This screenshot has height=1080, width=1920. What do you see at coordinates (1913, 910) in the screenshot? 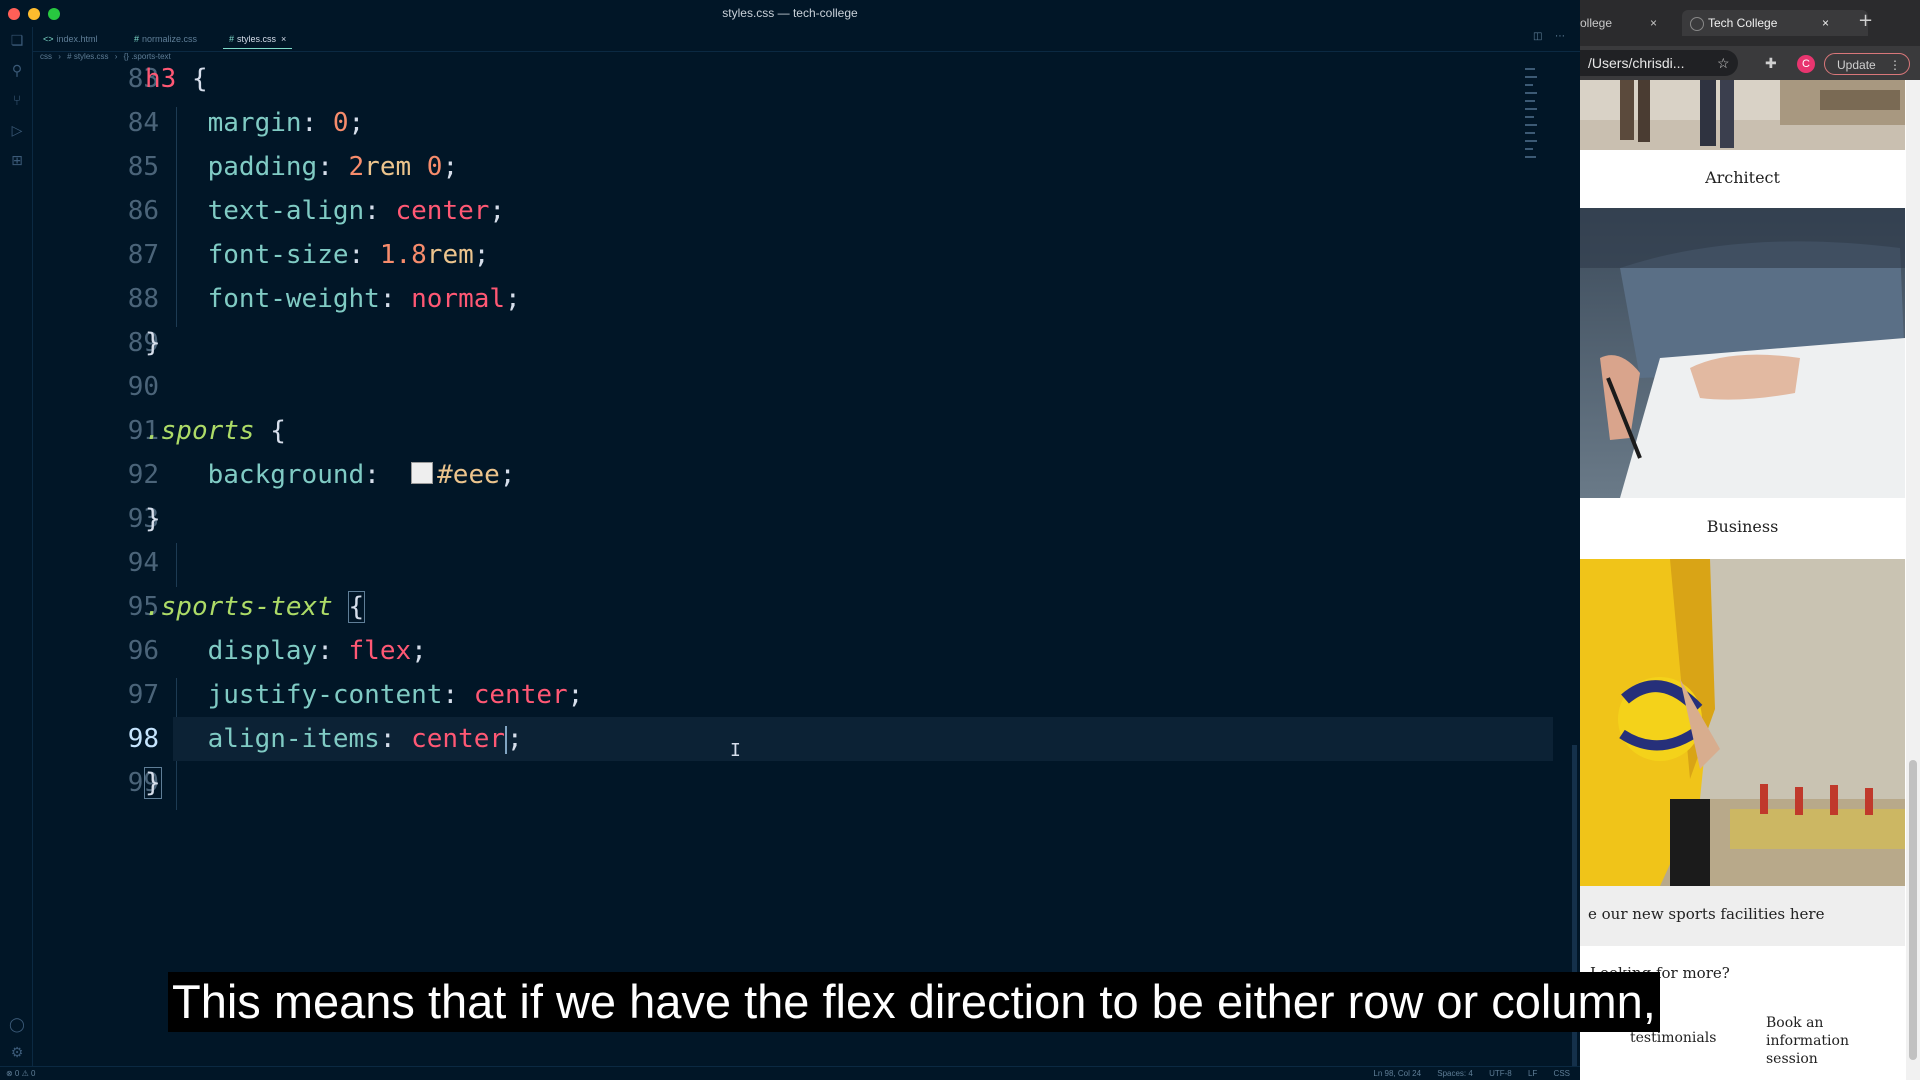
I see `browser-scrollbar-thumb` at bounding box center [1913, 910].